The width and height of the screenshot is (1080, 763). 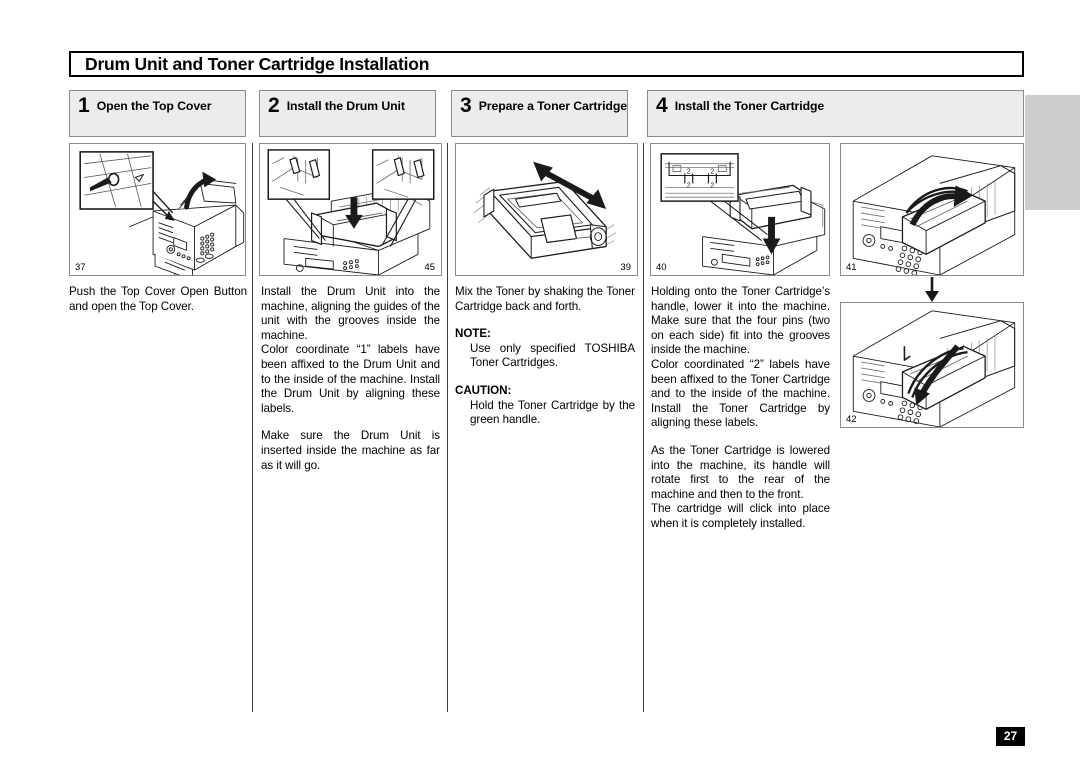 What do you see at coordinates (154, 106) in the screenshot?
I see `step-label-1: Open the Top Cover` at bounding box center [154, 106].